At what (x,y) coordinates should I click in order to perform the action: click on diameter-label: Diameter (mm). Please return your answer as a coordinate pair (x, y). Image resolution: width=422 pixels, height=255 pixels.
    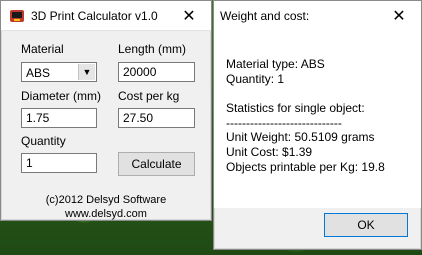
    Looking at the image, I should click on (61, 96).